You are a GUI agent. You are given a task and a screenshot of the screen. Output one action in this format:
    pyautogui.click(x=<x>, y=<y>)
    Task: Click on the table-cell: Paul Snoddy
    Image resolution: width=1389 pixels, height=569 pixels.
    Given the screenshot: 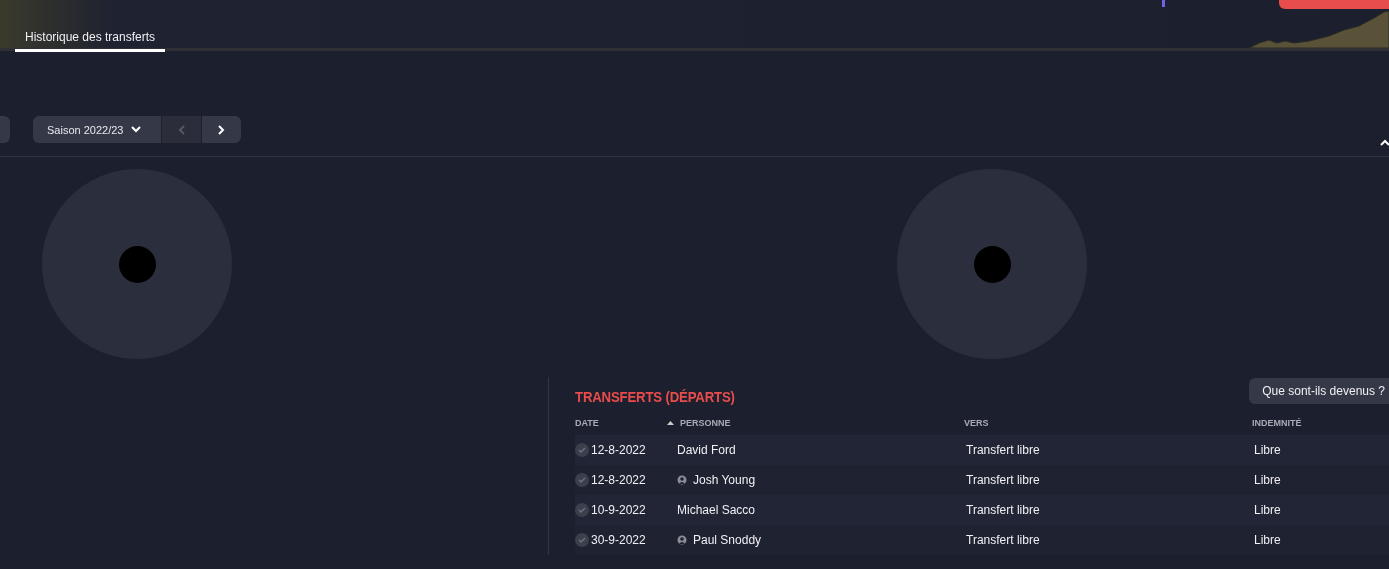 What is the action you would take?
    pyautogui.click(x=727, y=540)
    